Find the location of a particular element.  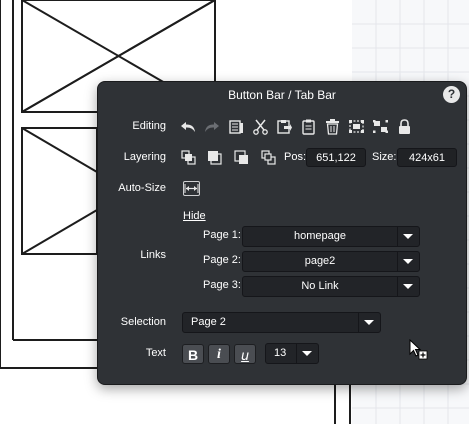

size-field: 424x61 is located at coordinates (427, 157).